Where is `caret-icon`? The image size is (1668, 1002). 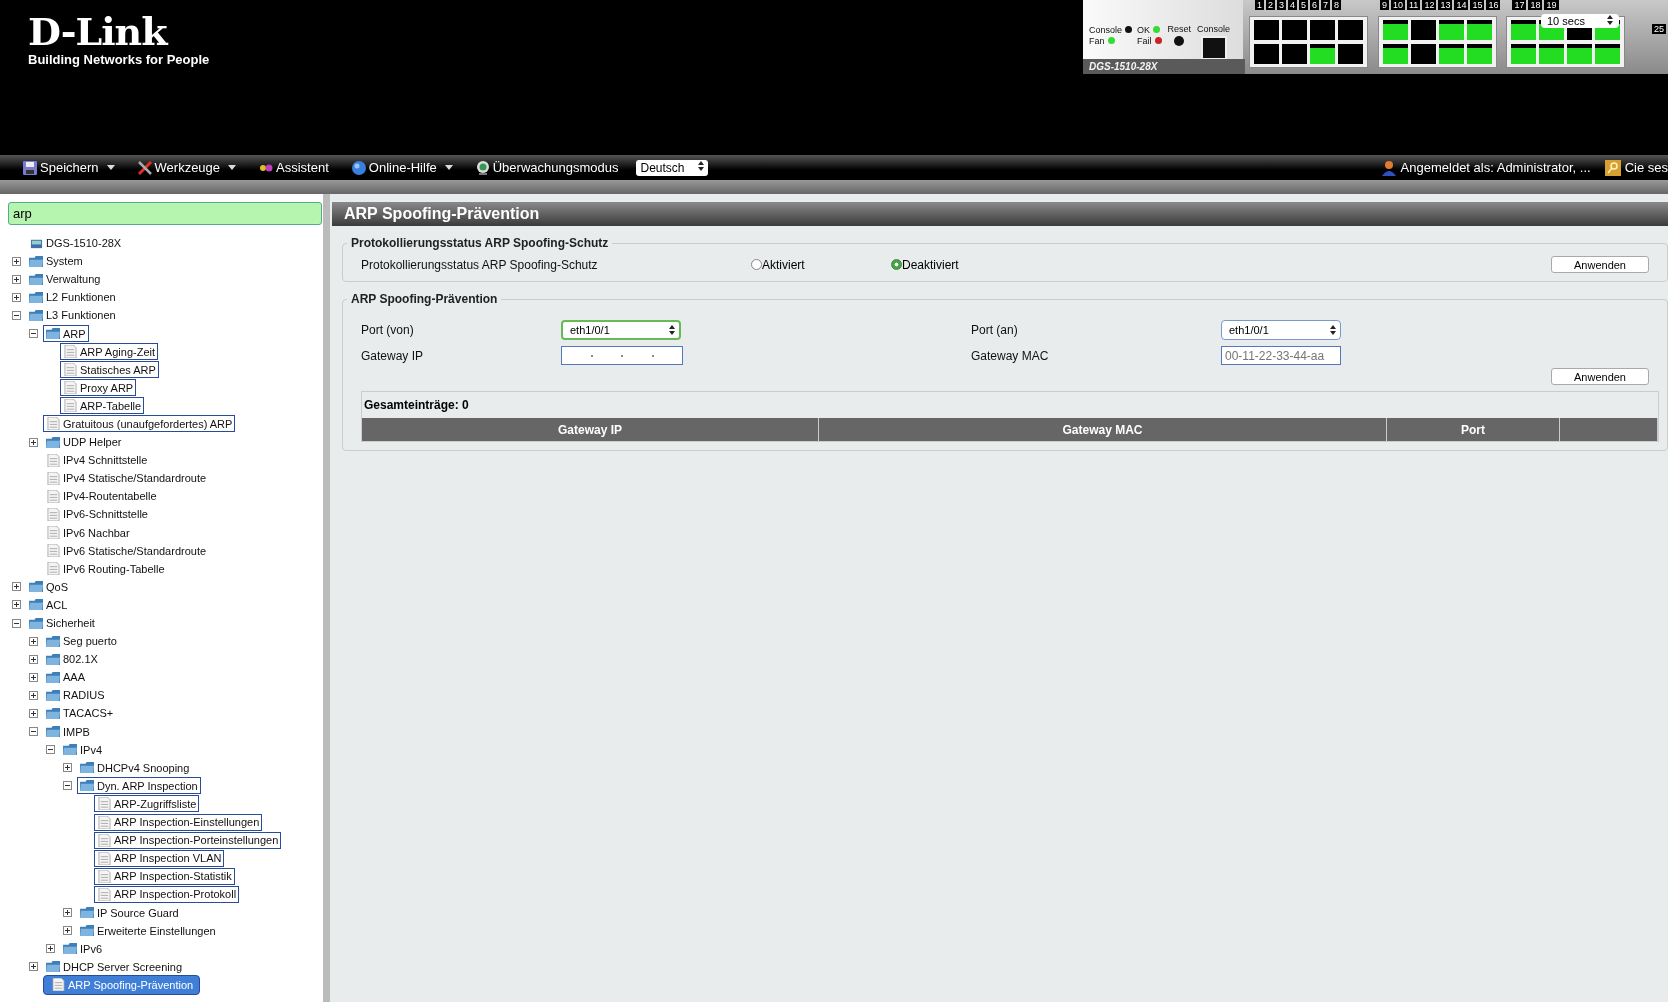 caret-icon is located at coordinates (110, 167).